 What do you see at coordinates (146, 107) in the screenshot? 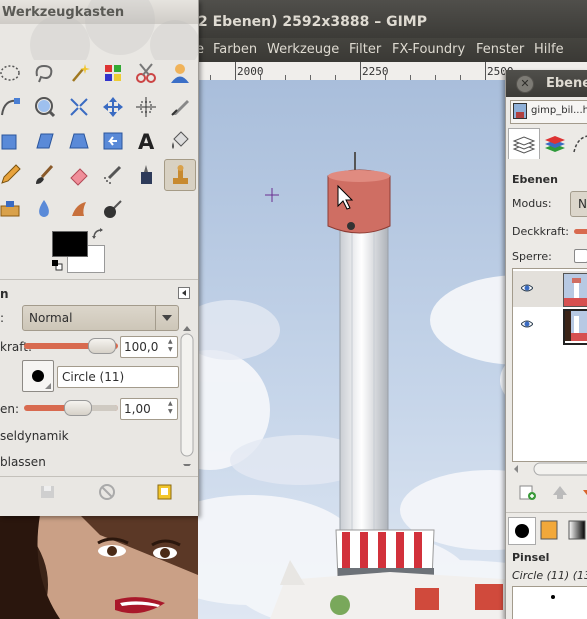
I see `align-icon` at bounding box center [146, 107].